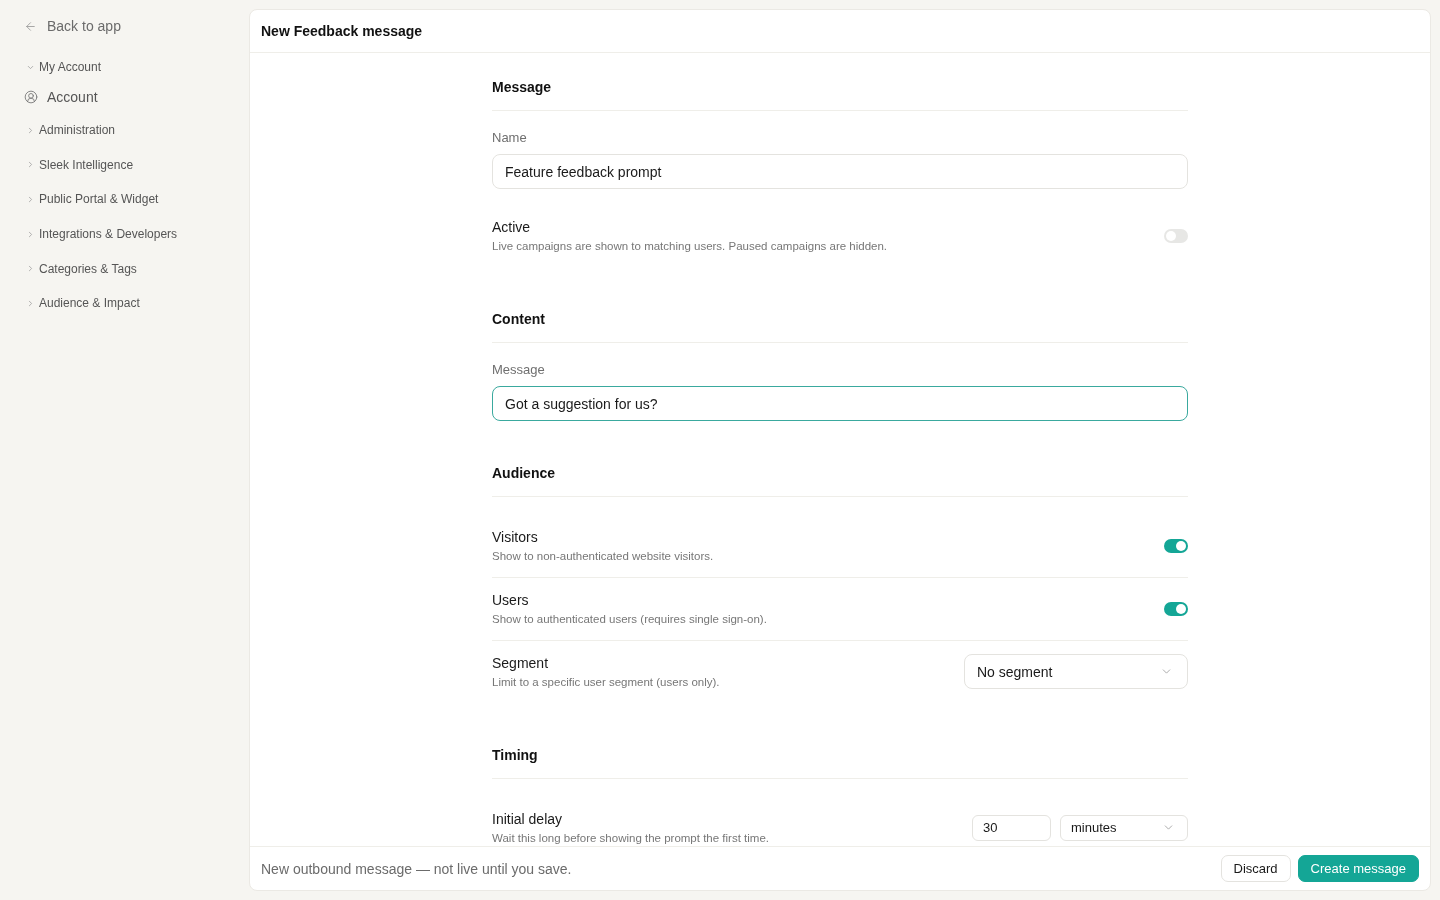  What do you see at coordinates (509, 138) in the screenshot?
I see `field-label: Name` at bounding box center [509, 138].